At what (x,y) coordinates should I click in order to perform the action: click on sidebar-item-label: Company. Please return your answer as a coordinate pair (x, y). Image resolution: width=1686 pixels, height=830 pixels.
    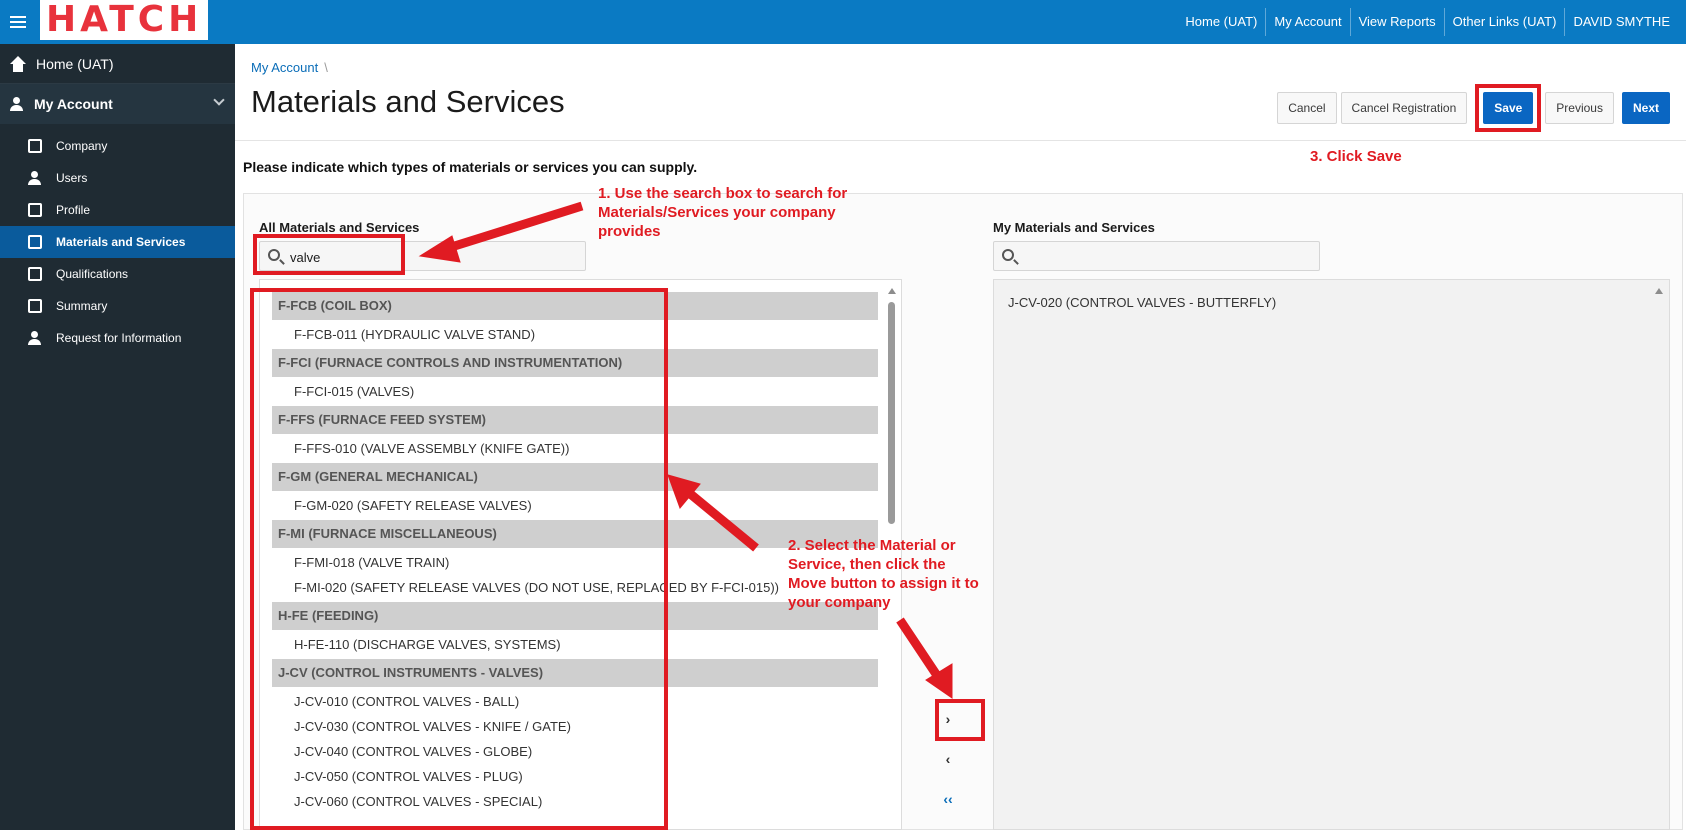
    Looking at the image, I should click on (82, 146).